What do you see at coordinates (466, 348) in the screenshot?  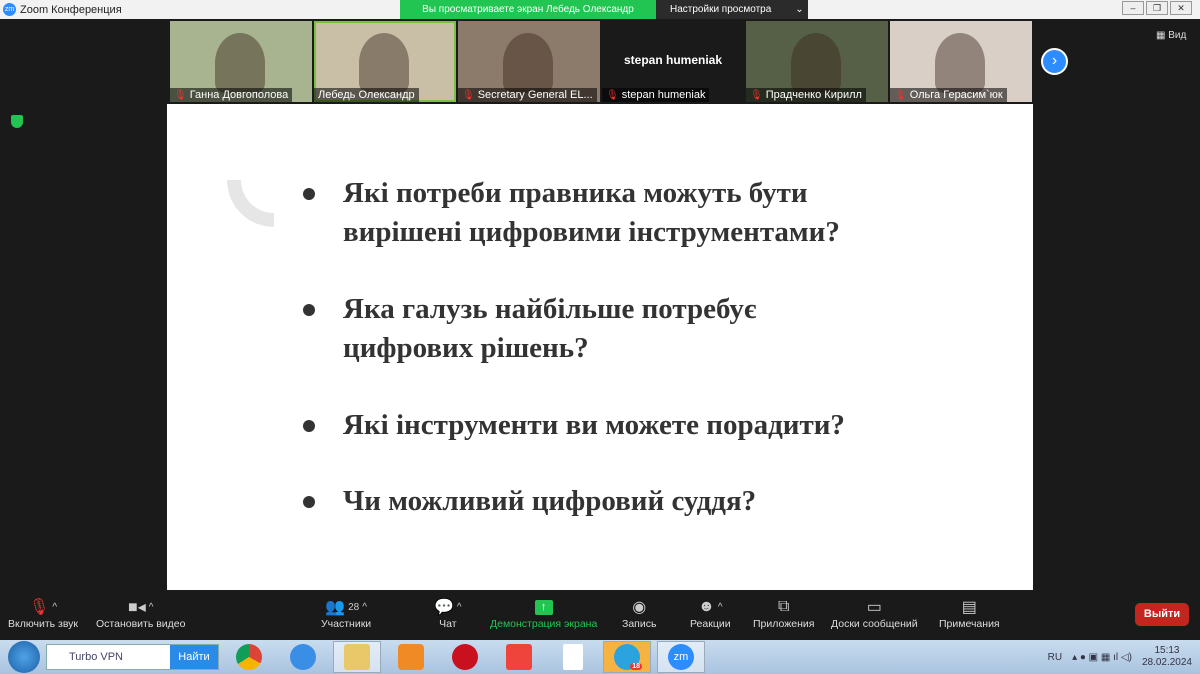 I see `bullet-line: цифрових рішень?` at bounding box center [466, 348].